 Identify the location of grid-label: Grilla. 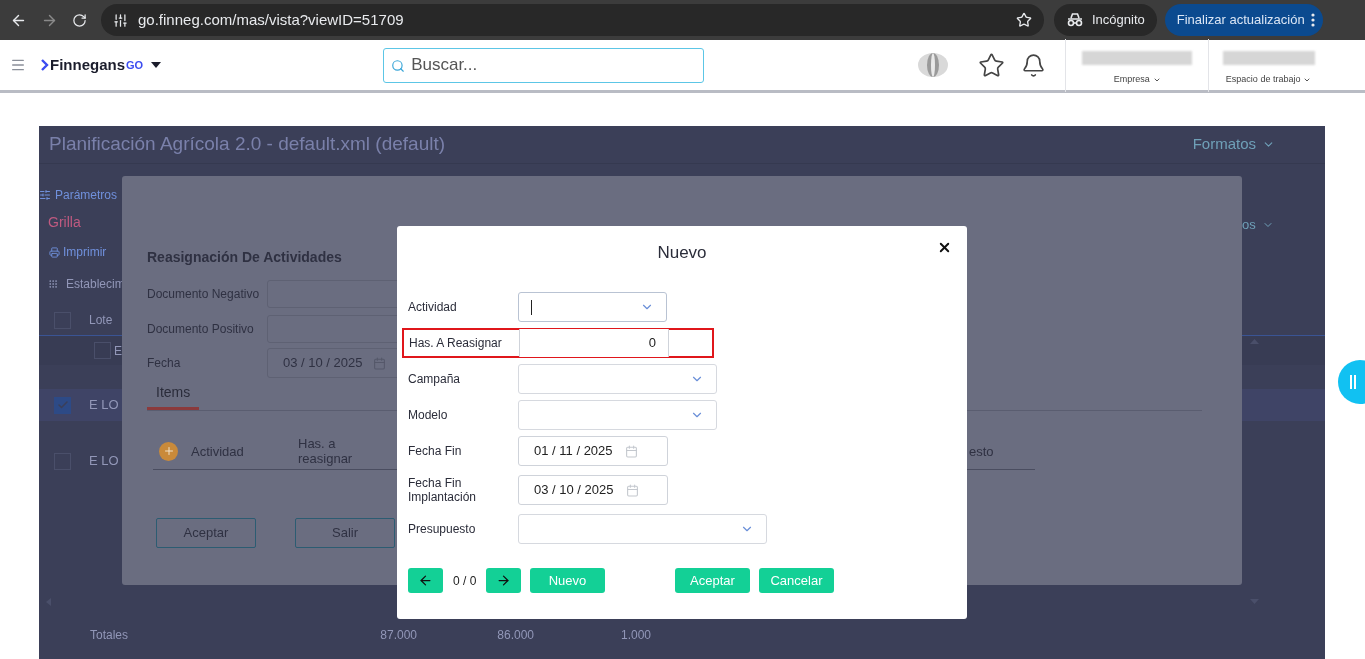
(64, 222).